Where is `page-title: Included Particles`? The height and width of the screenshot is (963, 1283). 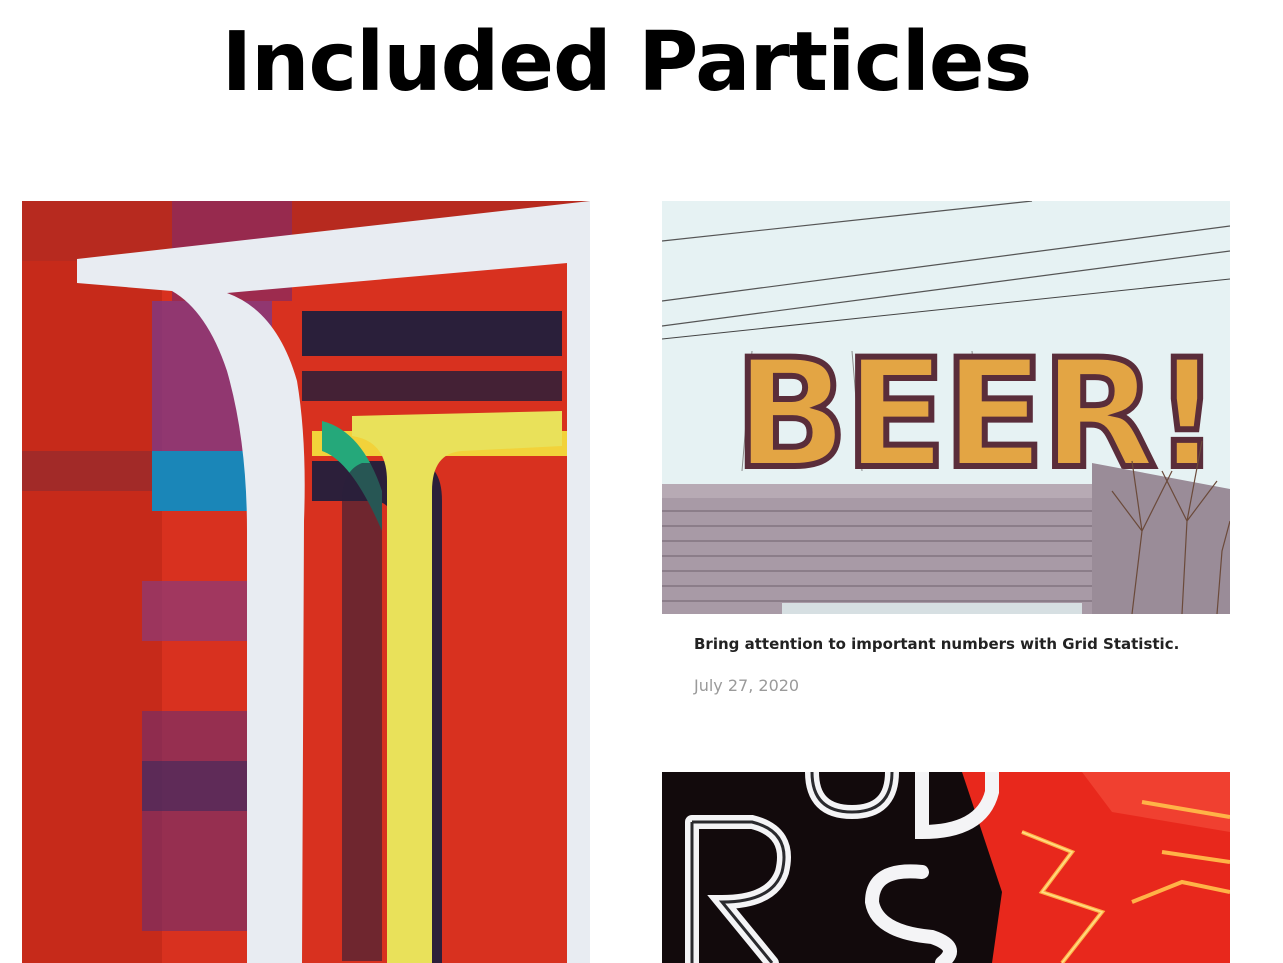 page-title: Included Particles is located at coordinates (627, 62).